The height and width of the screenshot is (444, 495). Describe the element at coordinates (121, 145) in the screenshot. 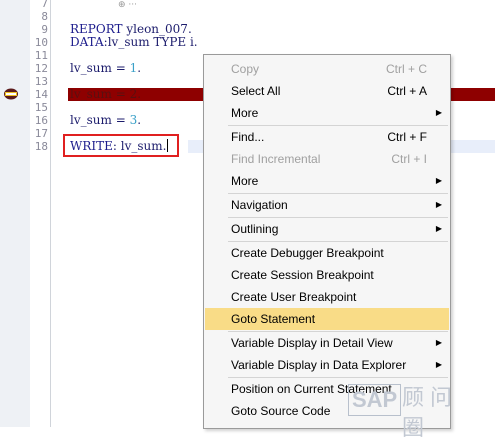

I see `annotation-highlight-box` at that location.